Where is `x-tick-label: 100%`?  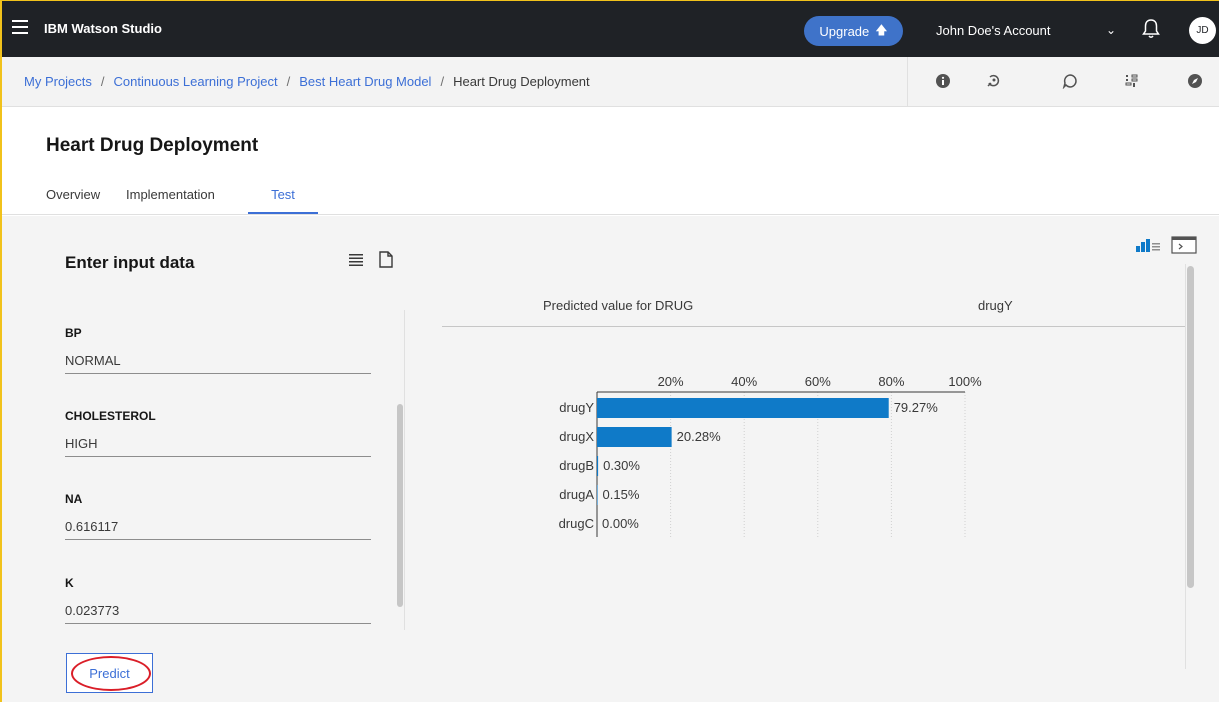 x-tick-label: 100% is located at coordinates (965, 381).